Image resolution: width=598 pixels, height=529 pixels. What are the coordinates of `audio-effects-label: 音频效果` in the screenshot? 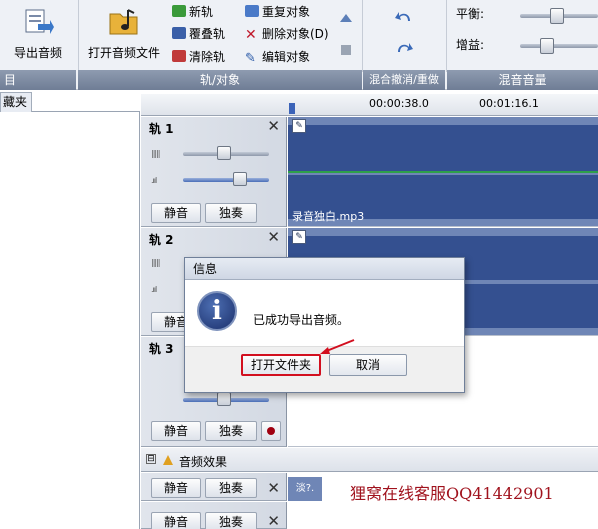 It's located at (203, 462).